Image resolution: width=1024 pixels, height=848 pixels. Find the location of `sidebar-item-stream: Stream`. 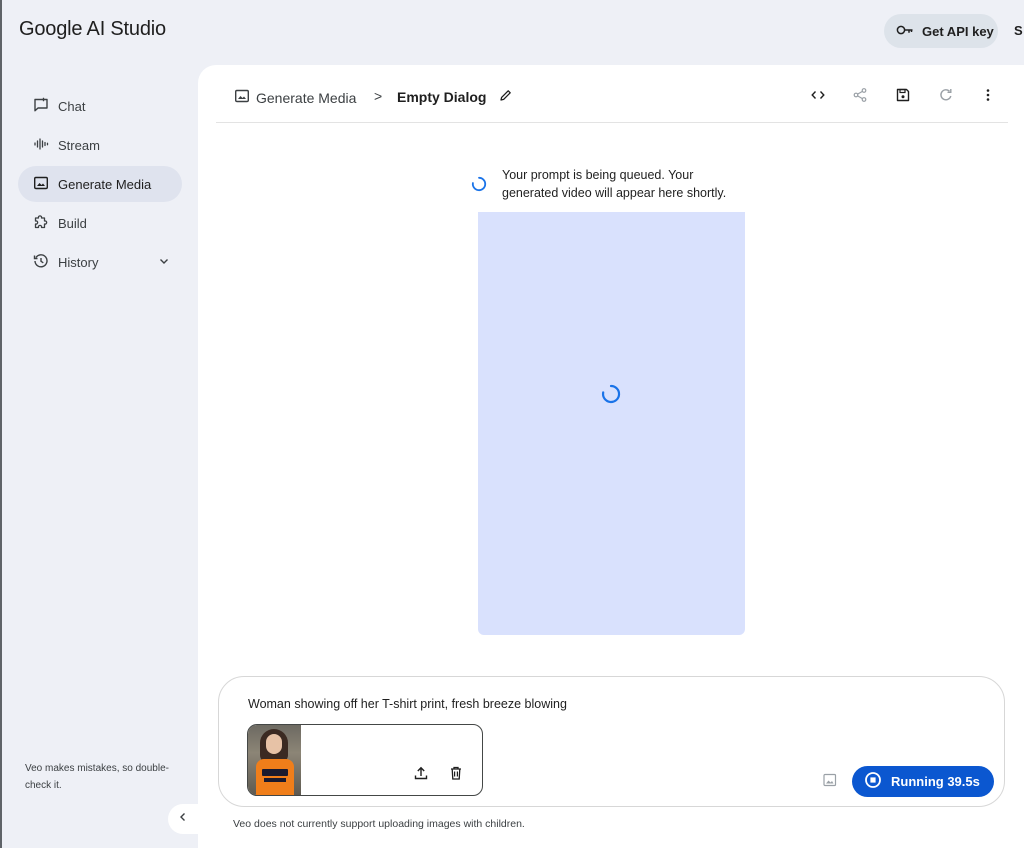

sidebar-item-stream: Stream is located at coordinates (100, 145).